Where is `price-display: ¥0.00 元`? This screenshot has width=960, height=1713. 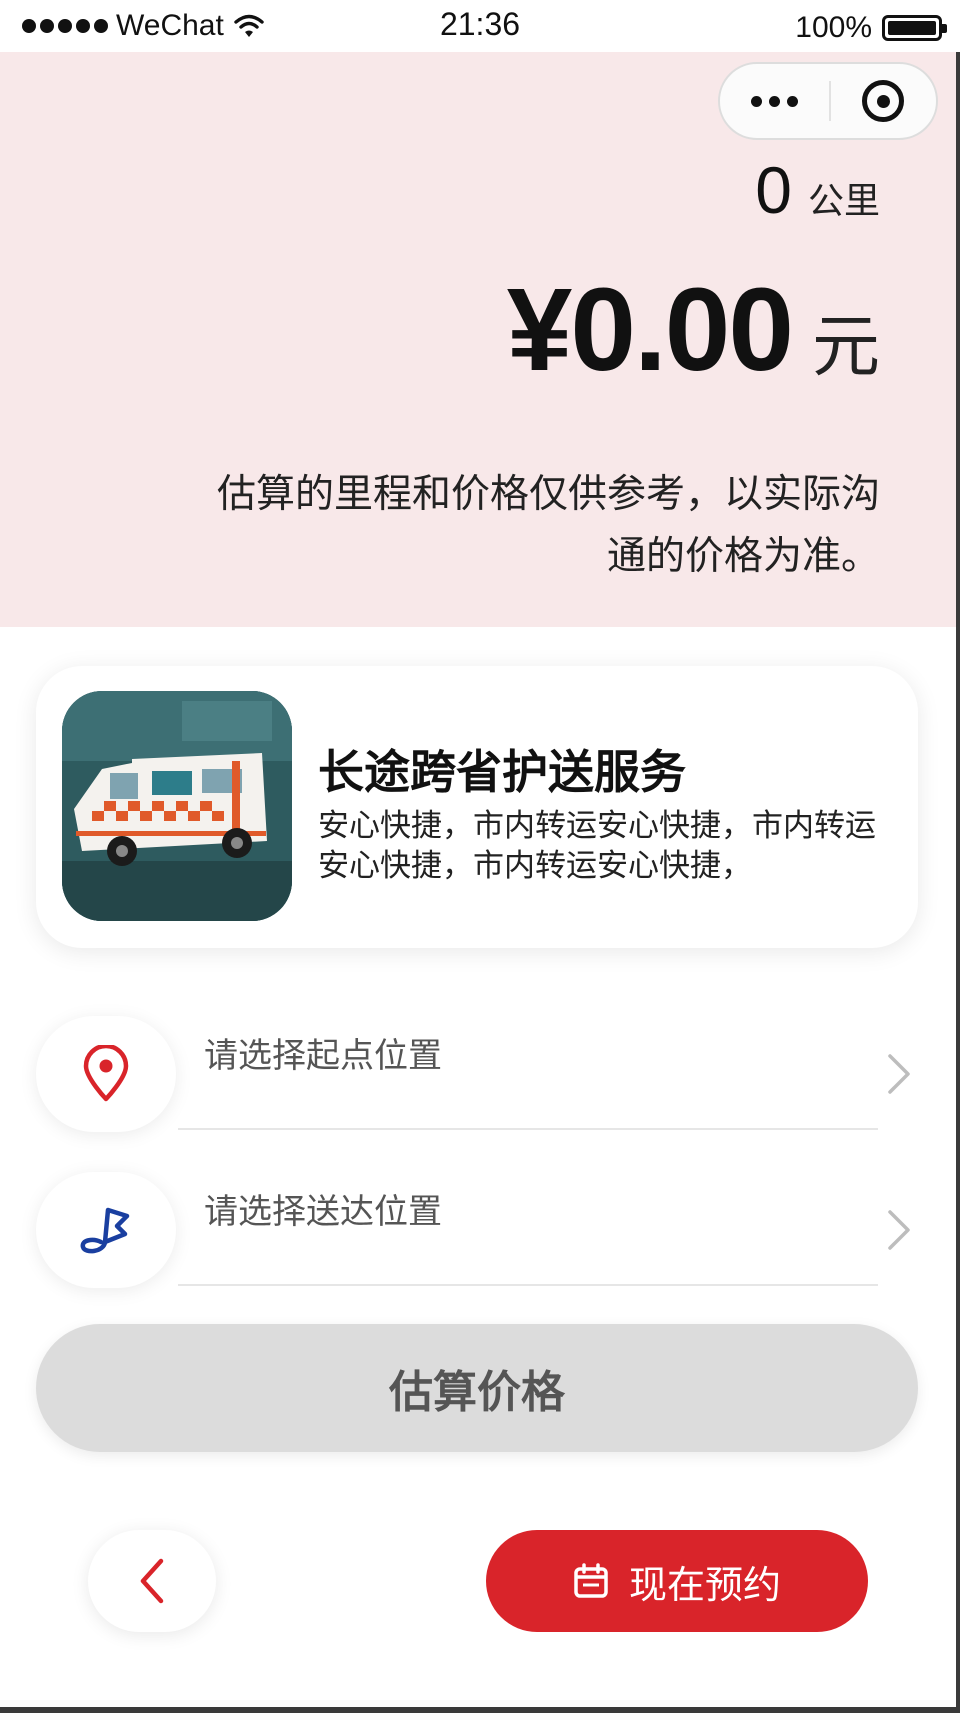 price-display: ¥0.00 元 is located at coordinates (693, 330).